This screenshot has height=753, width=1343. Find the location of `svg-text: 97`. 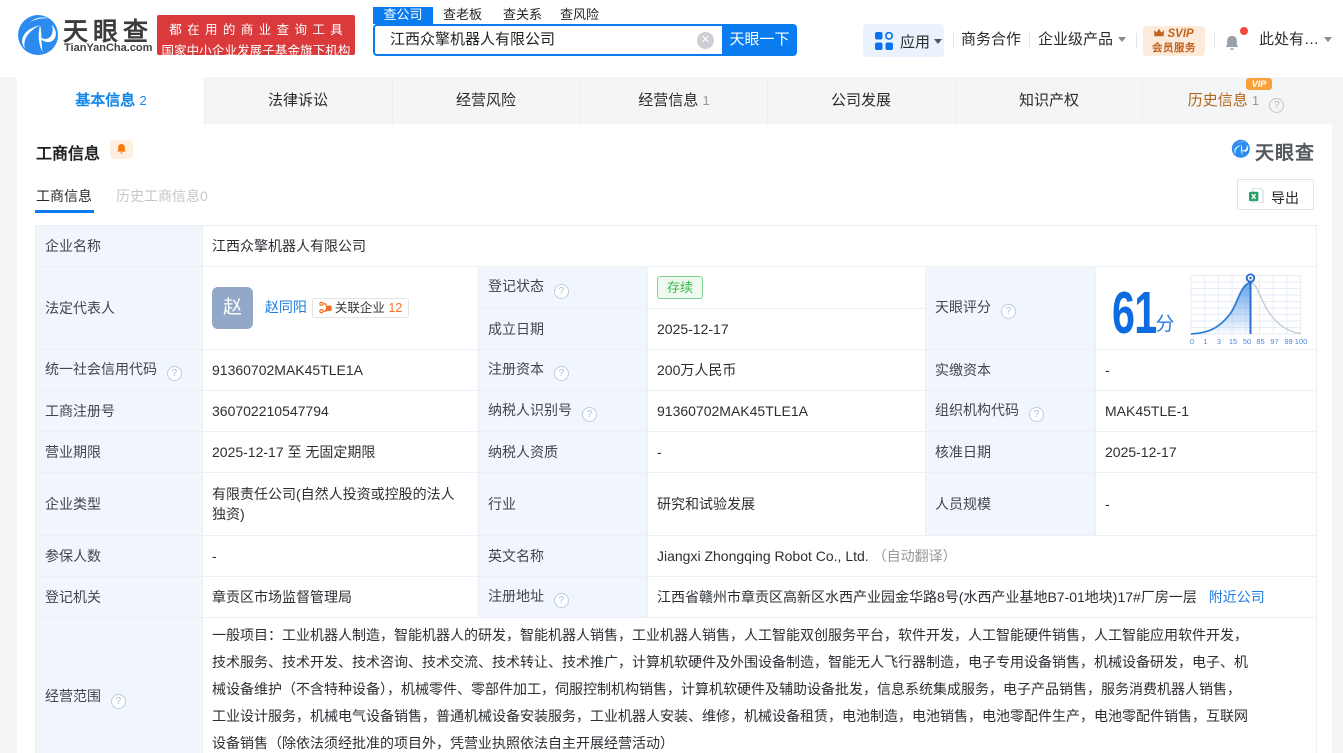

svg-text: 97 is located at coordinates (1274, 341).